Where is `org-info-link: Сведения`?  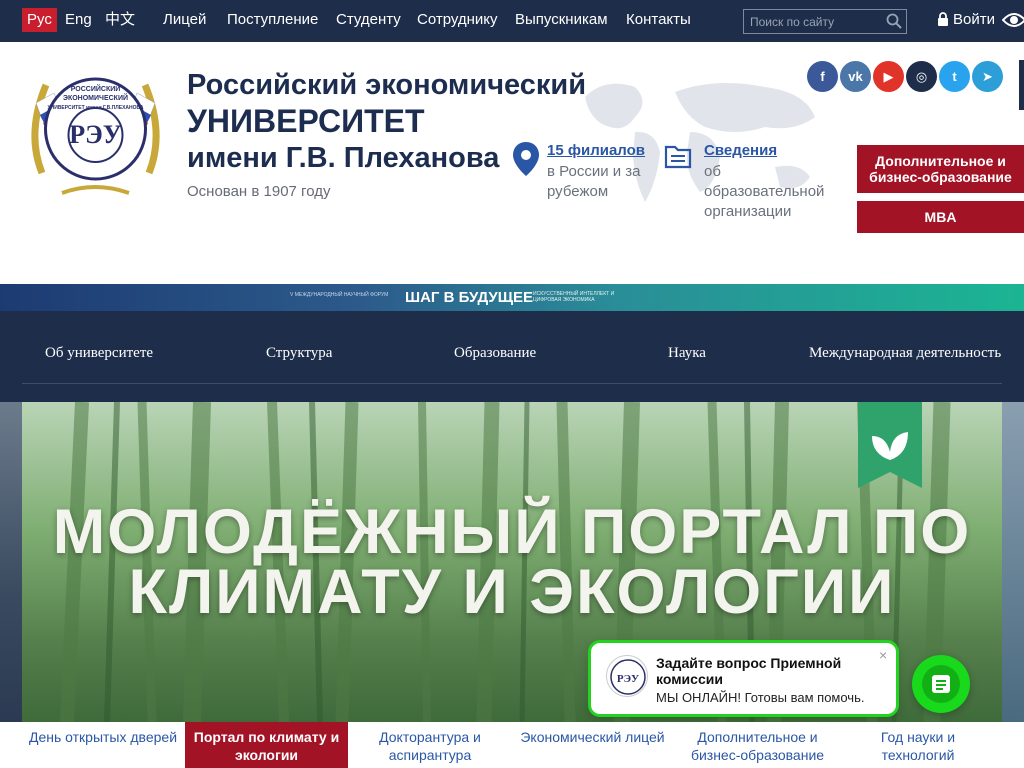 org-info-link: Сведения is located at coordinates (740, 150).